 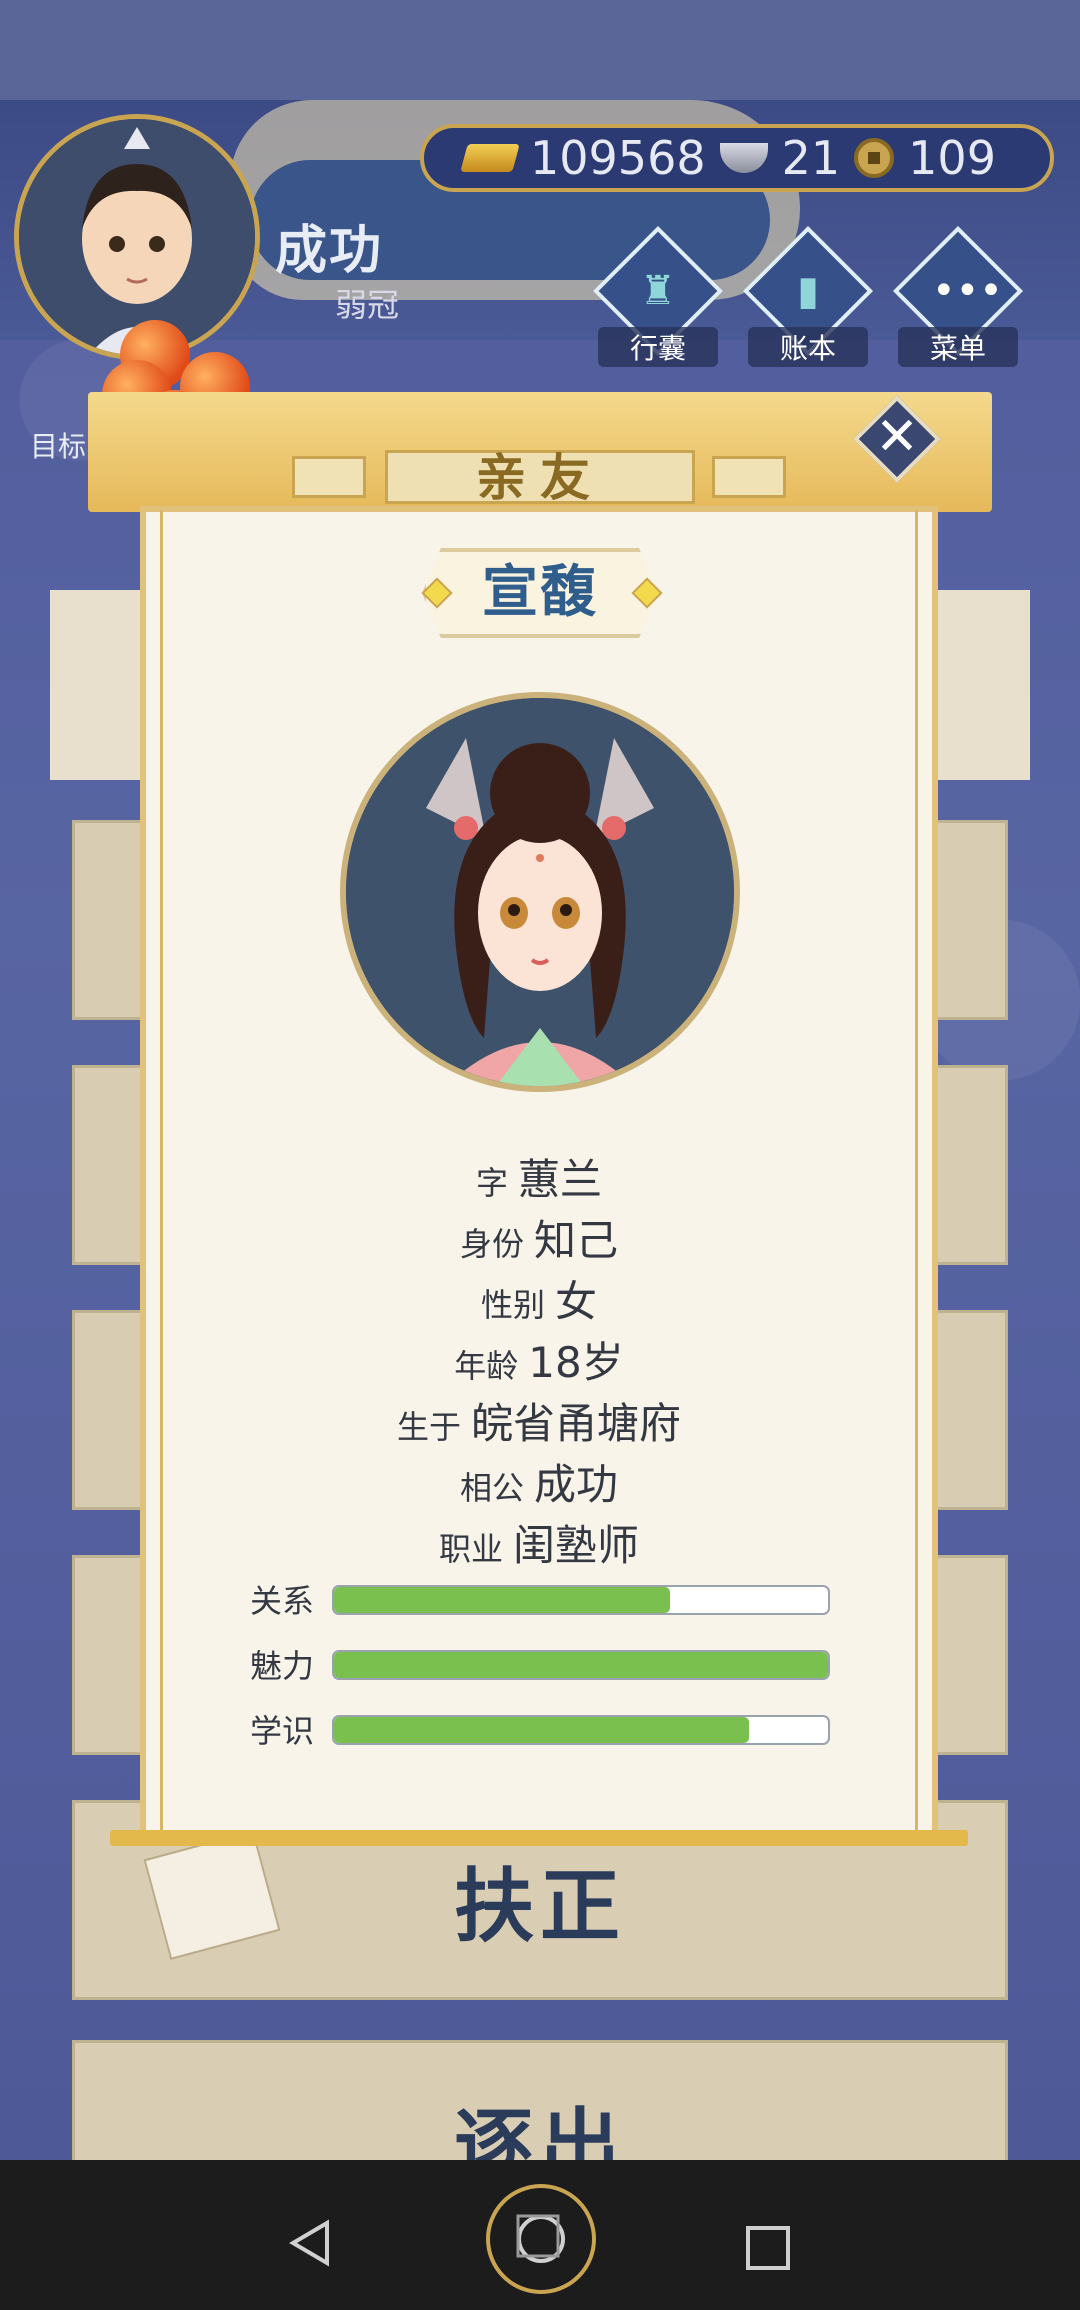 I want to click on character-name: 宣馥, so click(x=540, y=592).